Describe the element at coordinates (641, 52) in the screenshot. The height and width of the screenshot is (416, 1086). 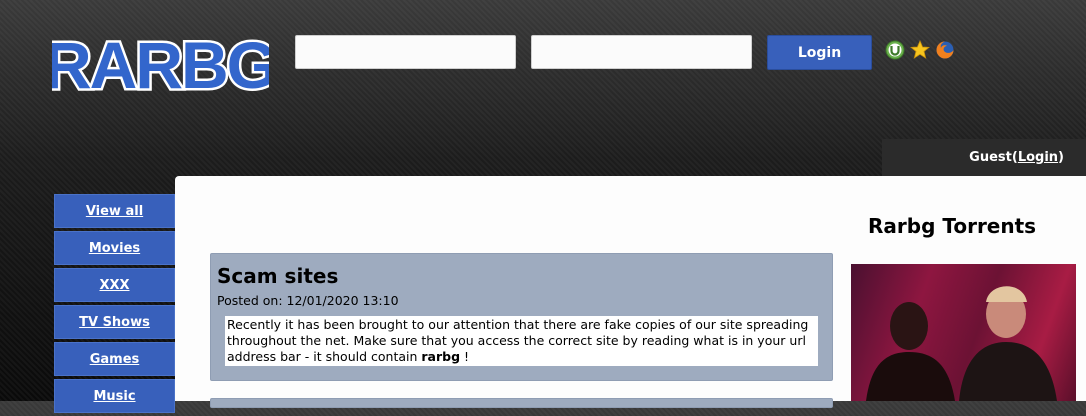
I see `password-input` at that location.